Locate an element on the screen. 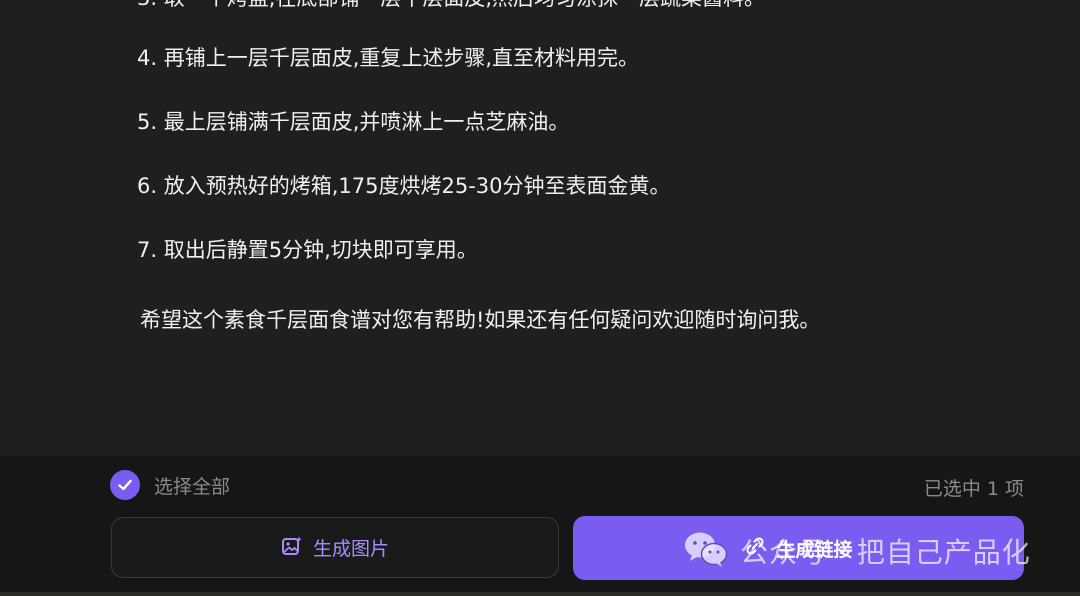 Image resolution: width=1080 pixels, height=596 pixels. watermark: 公众号 · 把自己产品化 is located at coordinates (857, 551).